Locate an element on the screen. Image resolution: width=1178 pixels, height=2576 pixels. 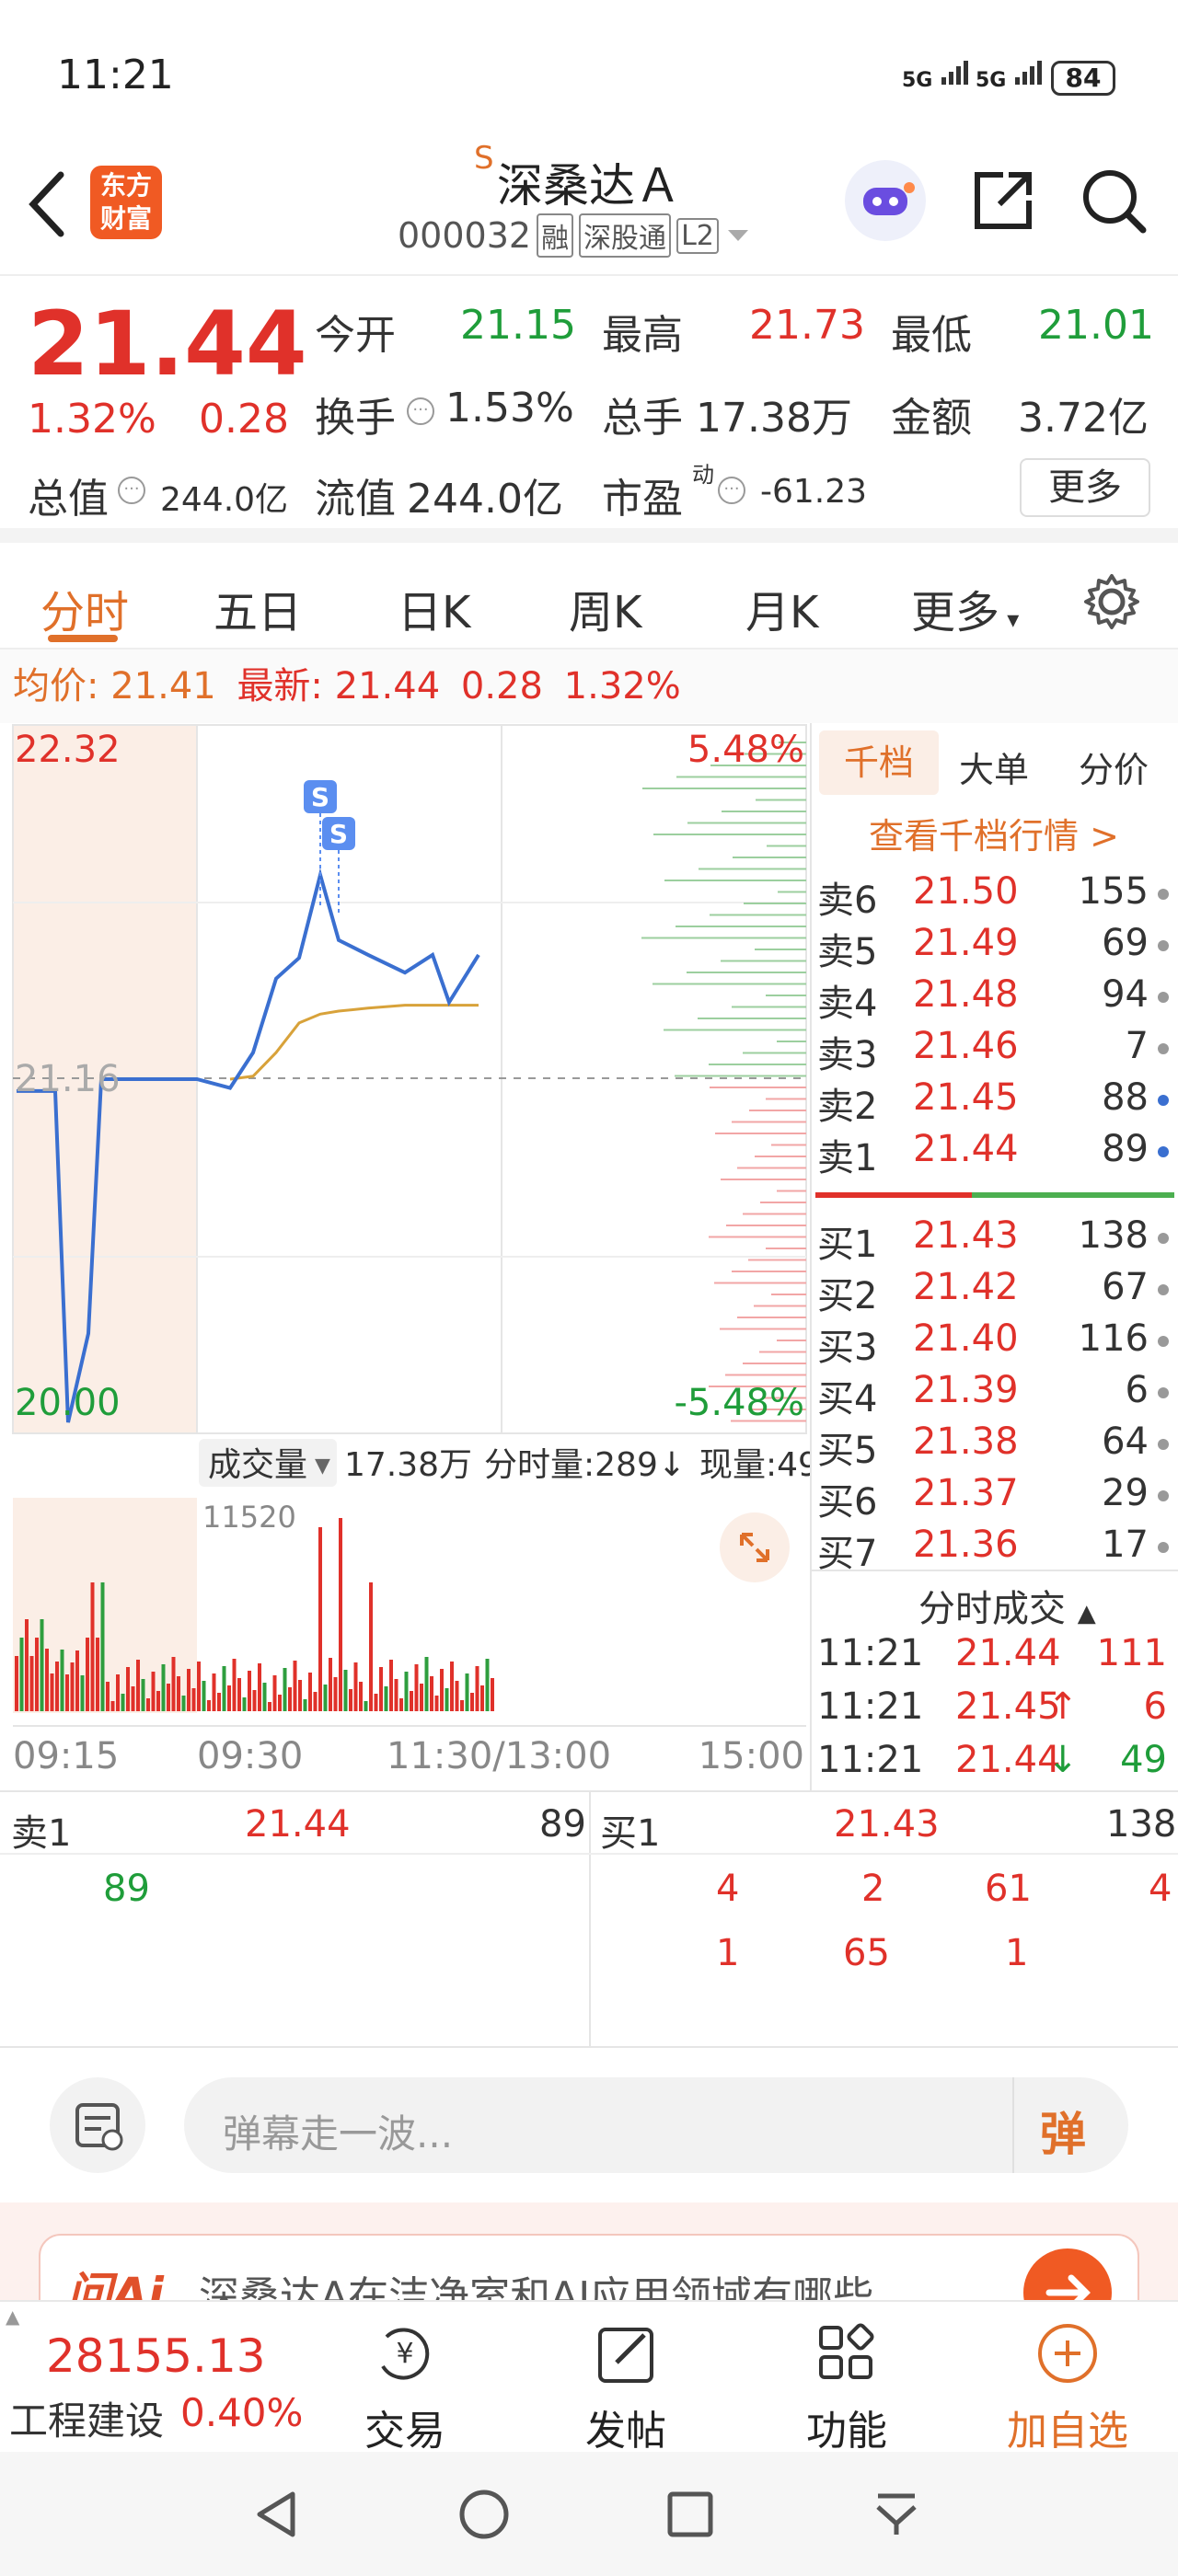
sell-order-row: 卖2 21.45 88 is located at coordinates (991, 1102).